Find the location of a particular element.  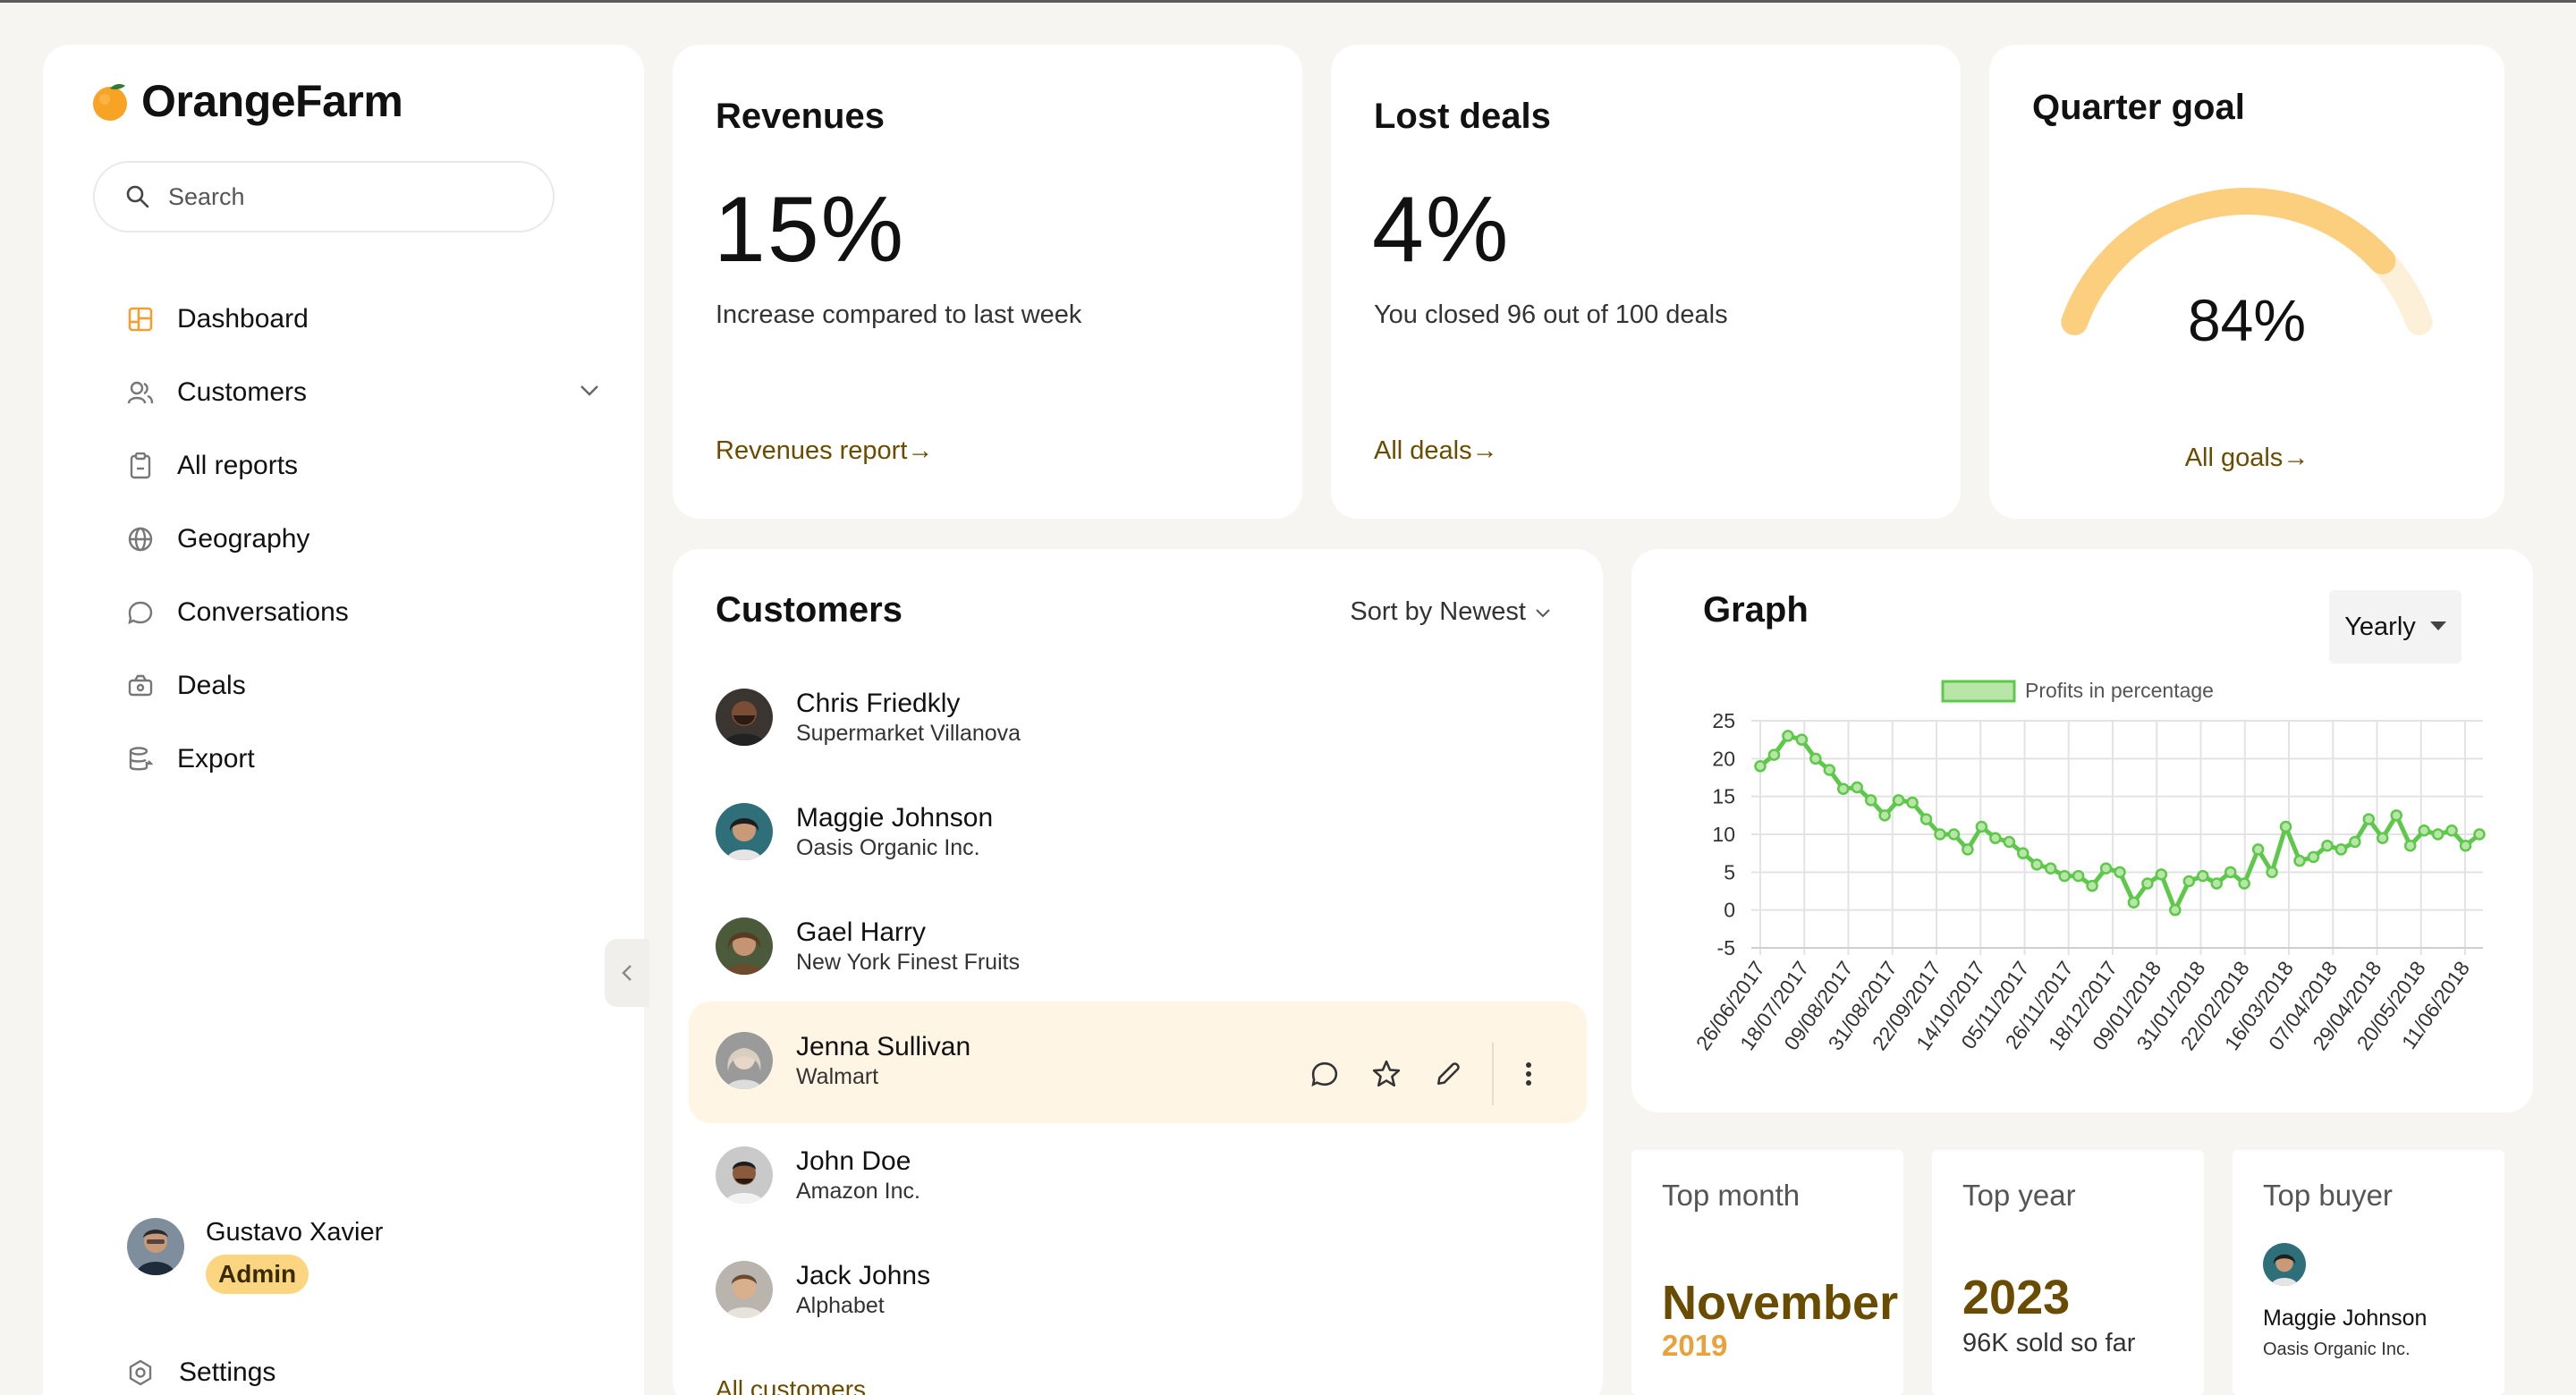

y-tick-label: 20 is located at coordinates (1723, 758).